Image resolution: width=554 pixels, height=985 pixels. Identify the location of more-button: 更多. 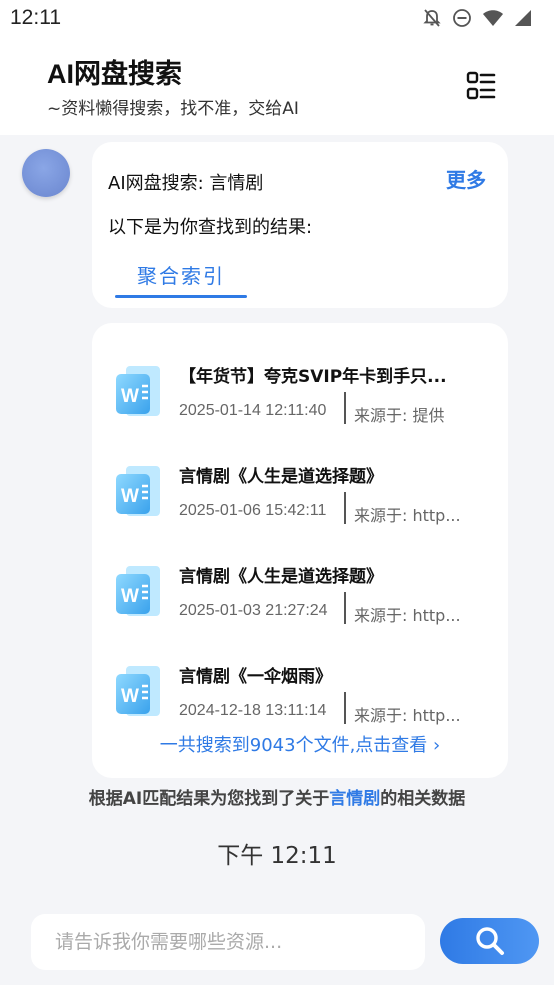
(466, 178).